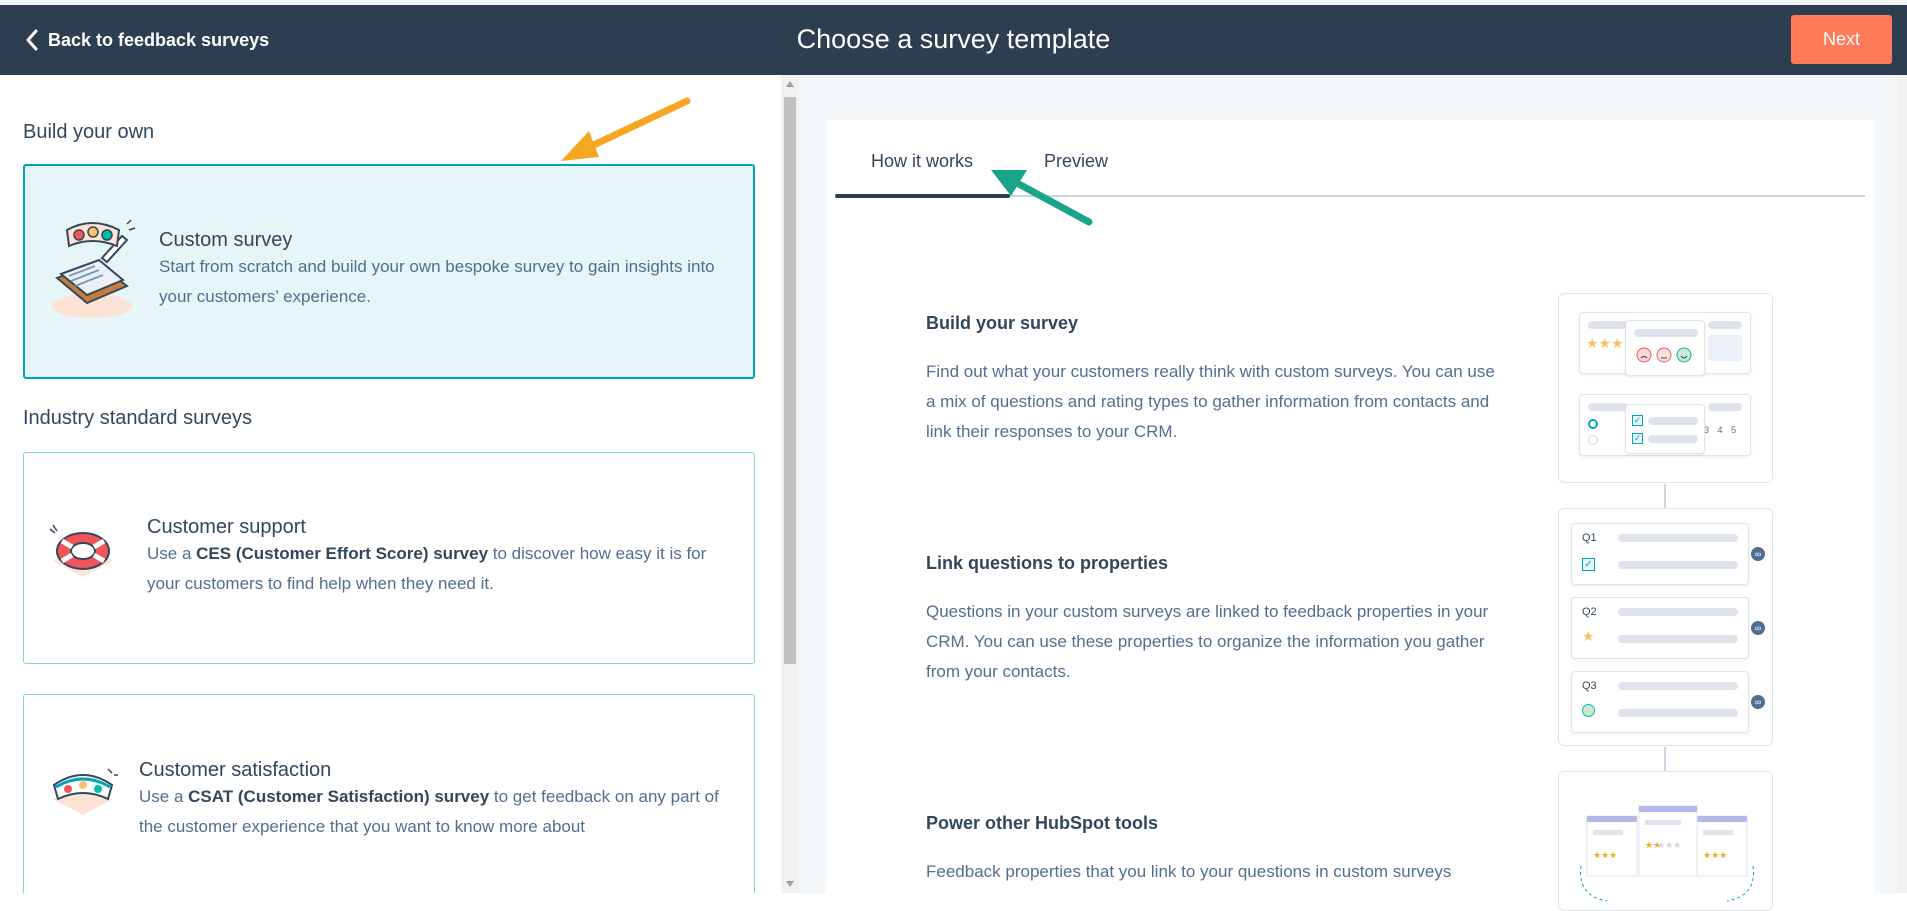 This screenshot has height=911, width=1907. I want to click on step-link-questions-title: Link questions to properties, so click(1047, 563).